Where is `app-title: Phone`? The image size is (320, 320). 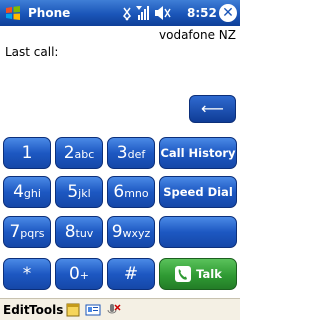 app-title: Phone is located at coordinates (49, 13).